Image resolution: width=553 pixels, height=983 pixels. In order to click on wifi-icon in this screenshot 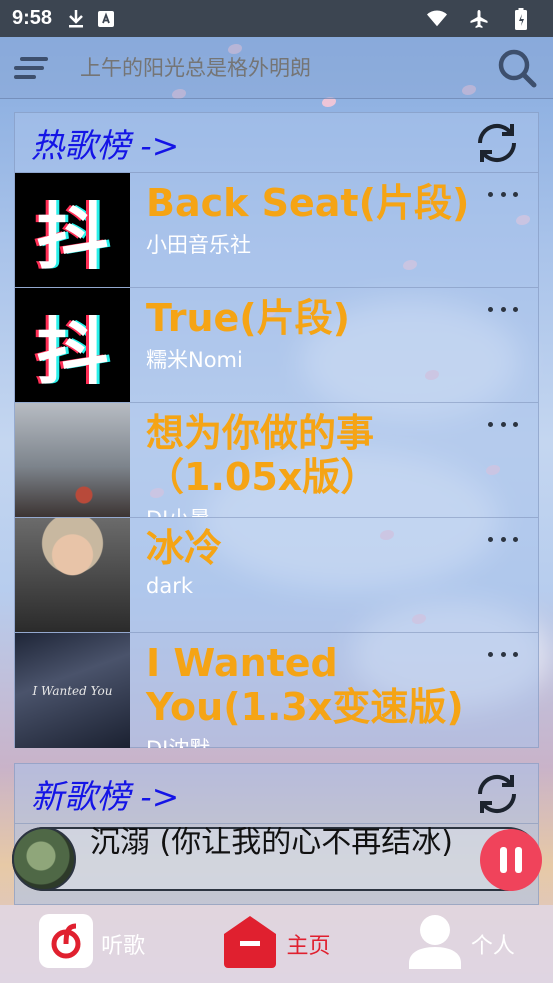, I will do `click(437, 19)`.